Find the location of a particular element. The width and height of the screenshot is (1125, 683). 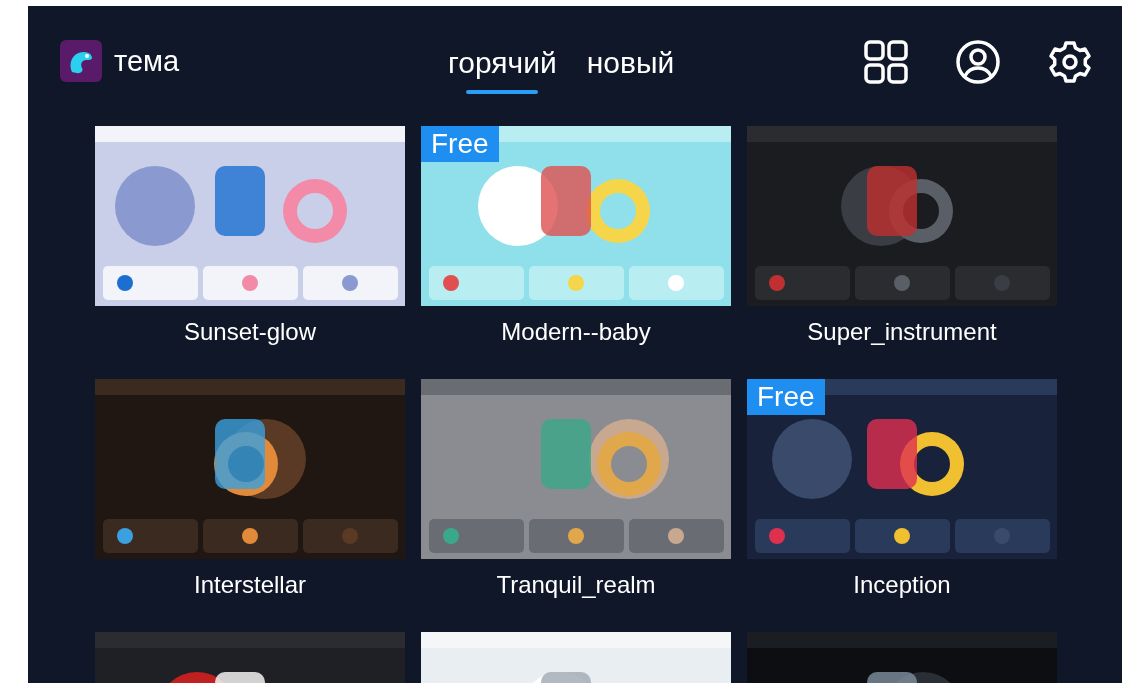

settings-icon is located at coordinates (1070, 62).